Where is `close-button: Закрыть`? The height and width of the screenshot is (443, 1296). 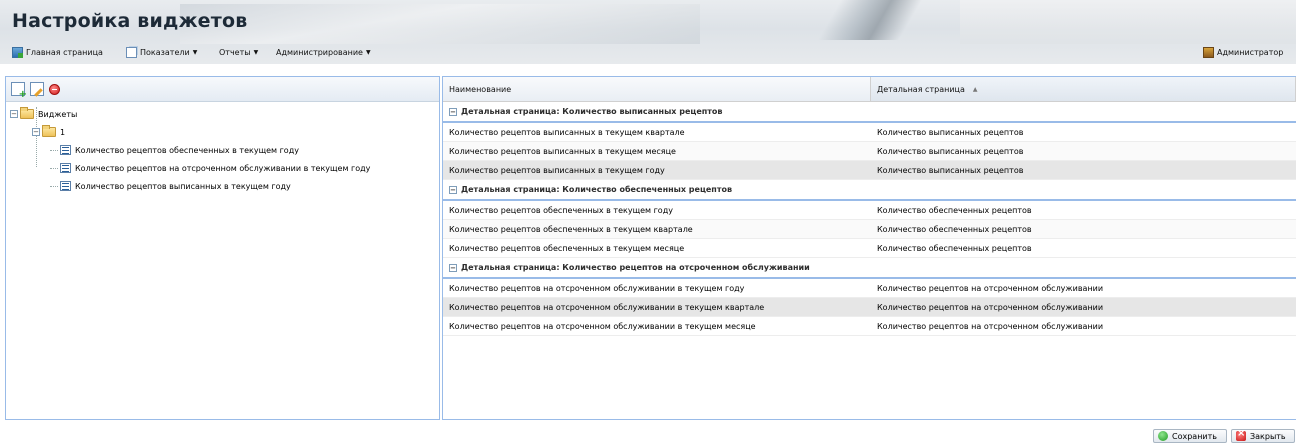
close-button: Закрыть is located at coordinates (1263, 435).